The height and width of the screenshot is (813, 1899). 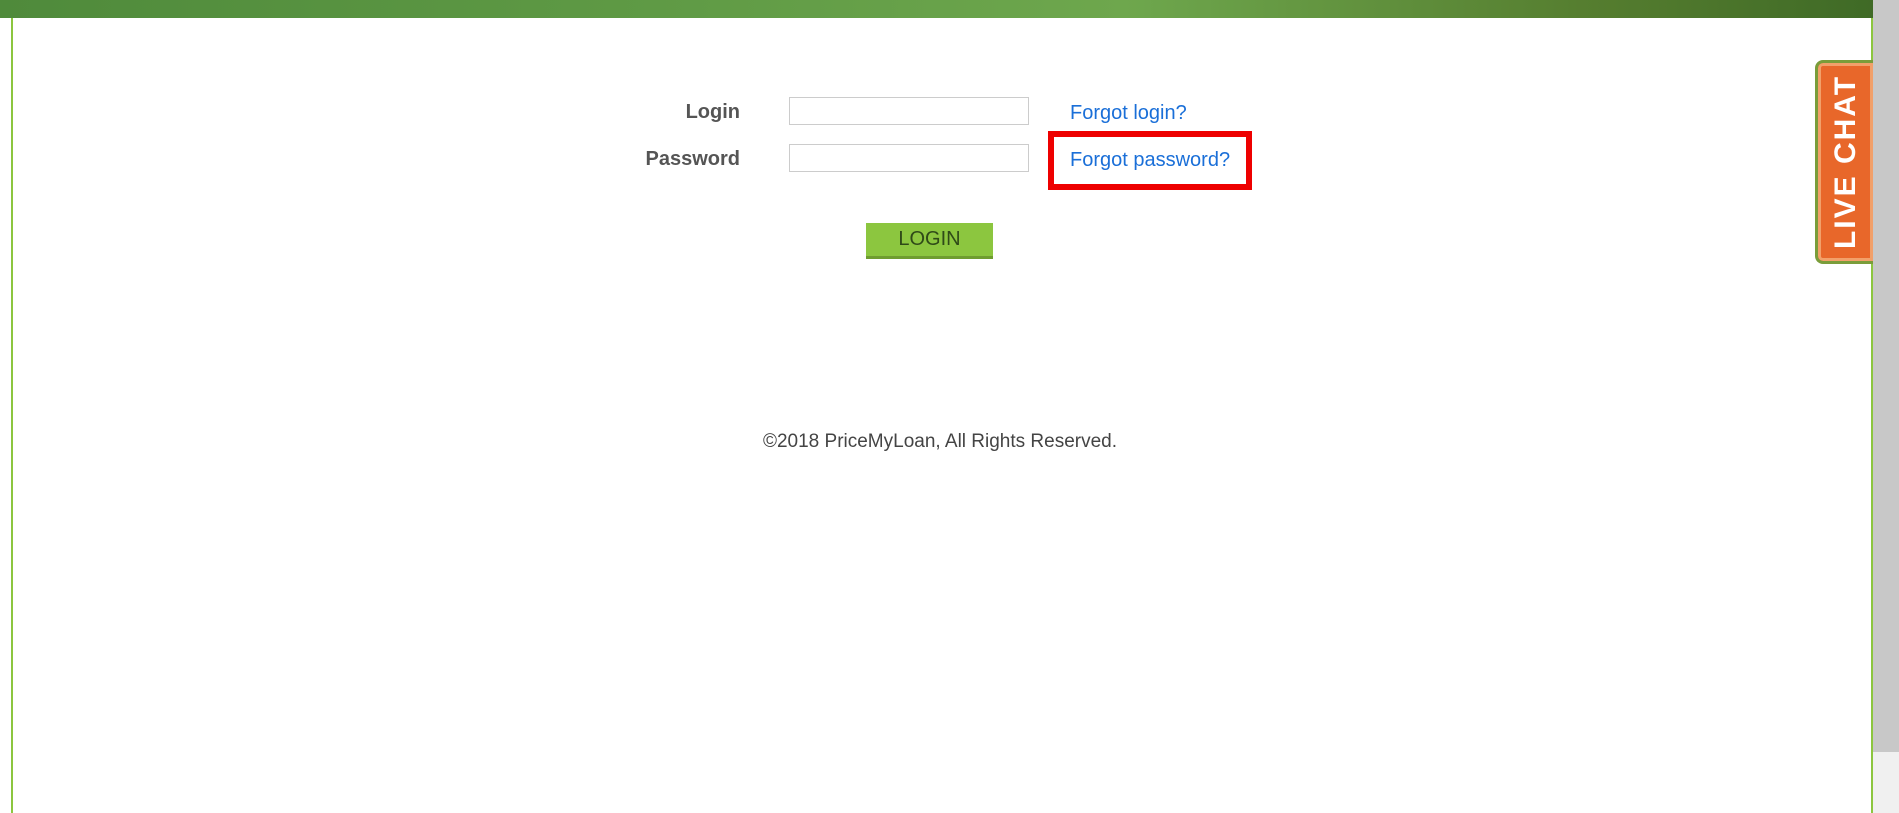 What do you see at coordinates (938, 9) in the screenshot?
I see `header-bar` at bounding box center [938, 9].